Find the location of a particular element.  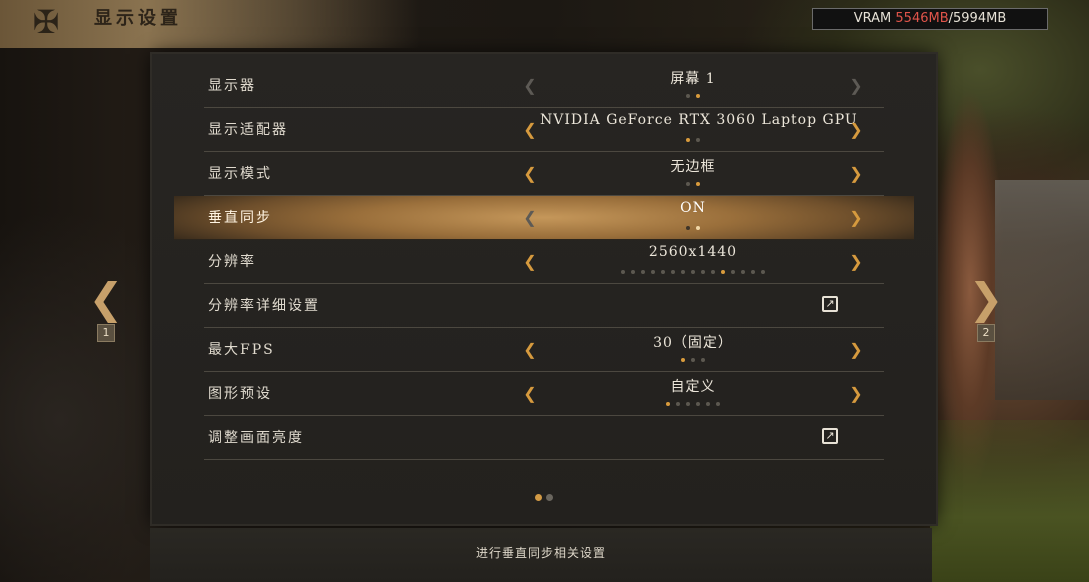

setting-description: 进行垂直同步相关设置 is located at coordinates (540, 553).